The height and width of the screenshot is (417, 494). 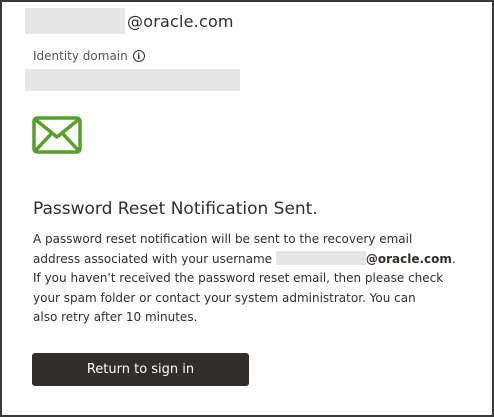 What do you see at coordinates (408, 258) in the screenshot?
I see `username-email-suffix: @oracle.com` at bounding box center [408, 258].